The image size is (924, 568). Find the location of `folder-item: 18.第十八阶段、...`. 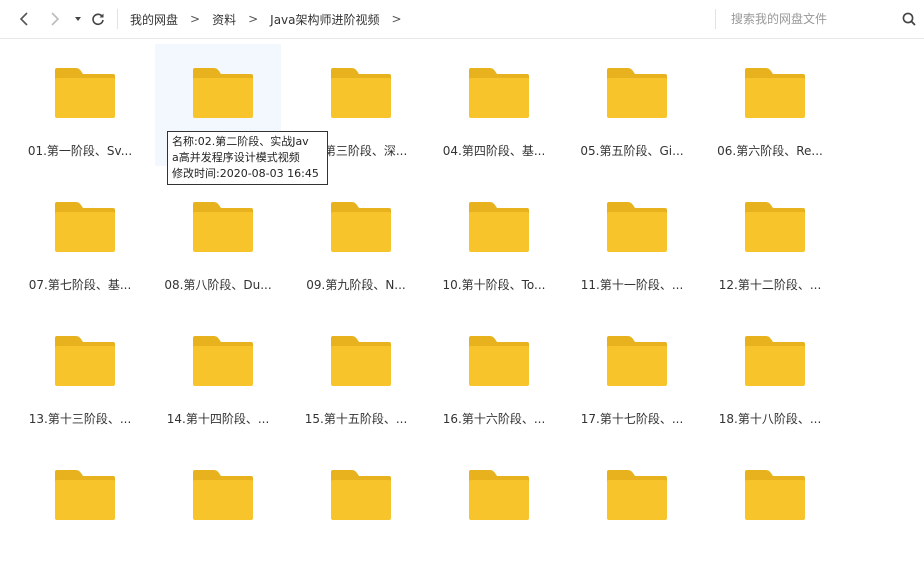

folder-item: 18.第十八阶段、... is located at coordinates (770, 373).